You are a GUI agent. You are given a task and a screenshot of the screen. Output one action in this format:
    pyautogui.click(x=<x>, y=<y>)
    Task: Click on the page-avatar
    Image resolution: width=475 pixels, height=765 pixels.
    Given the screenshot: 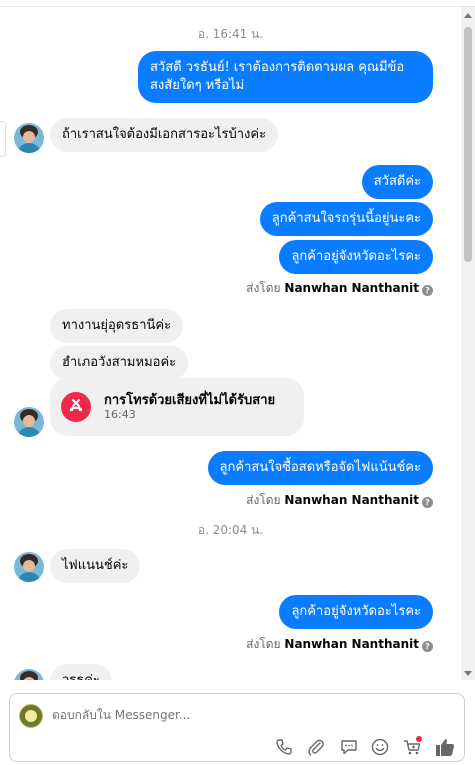 What is the action you would take?
    pyautogui.click(x=31, y=716)
    